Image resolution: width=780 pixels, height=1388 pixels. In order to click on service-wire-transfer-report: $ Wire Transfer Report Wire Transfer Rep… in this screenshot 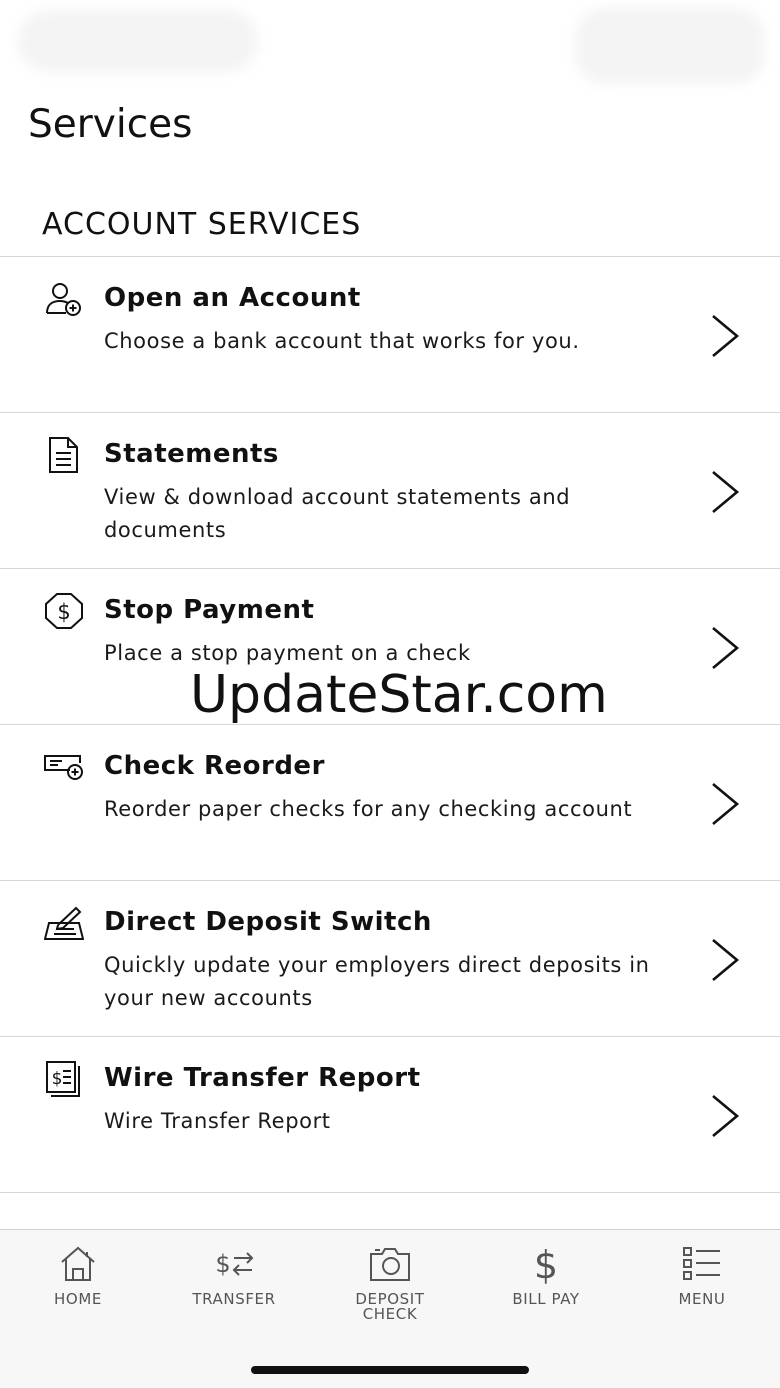, I will do `click(390, 1115)`.